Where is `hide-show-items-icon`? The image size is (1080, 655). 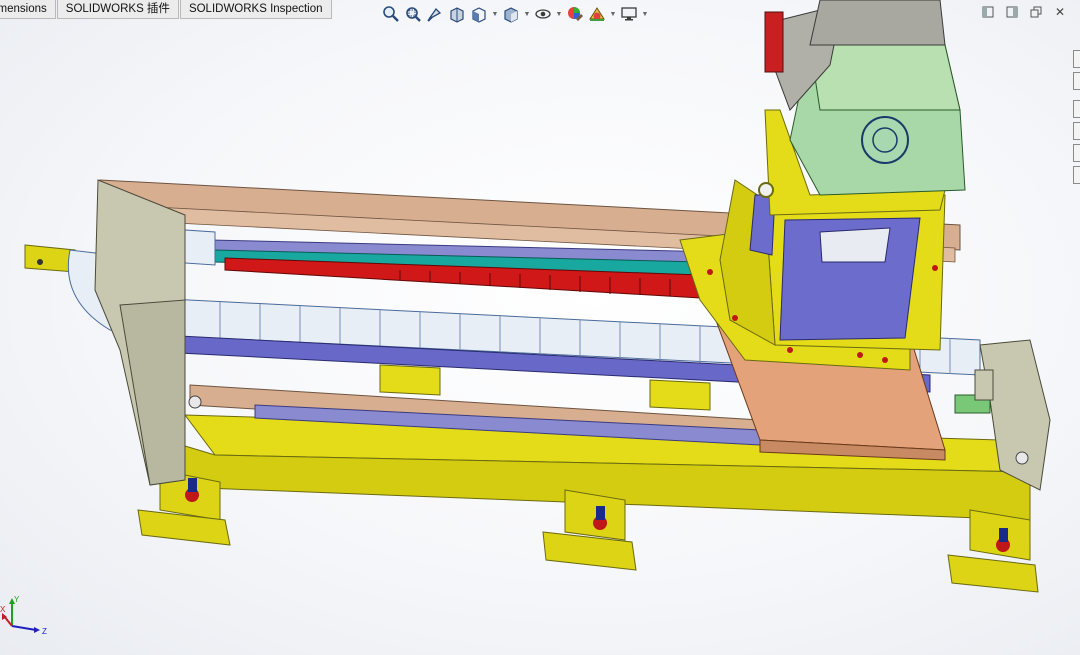 hide-show-items-icon is located at coordinates (543, 14).